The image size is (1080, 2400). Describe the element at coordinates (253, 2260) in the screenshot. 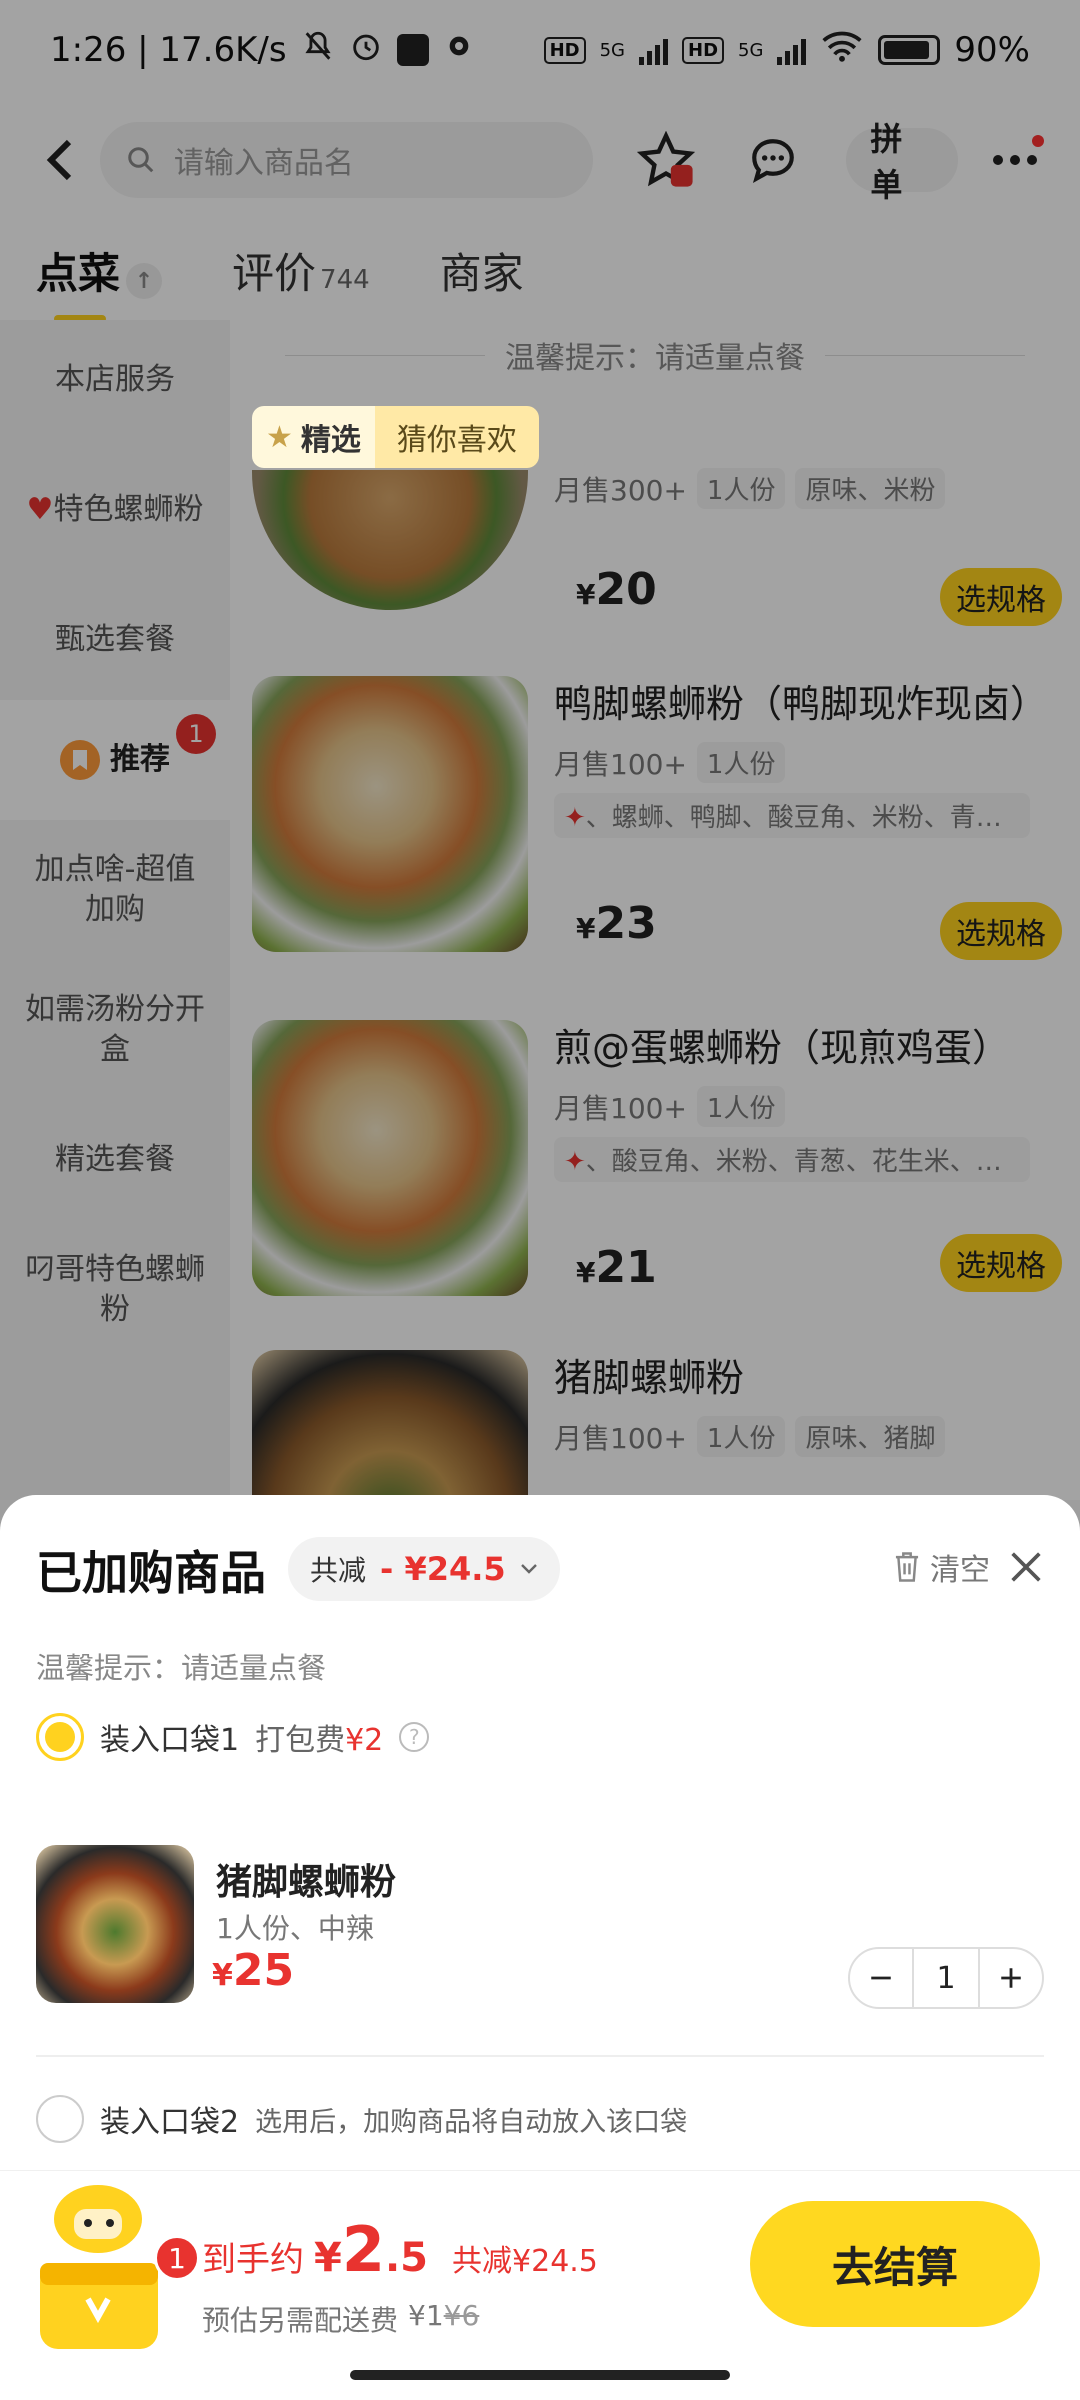

I see `payable-label: 到手约` at that location.